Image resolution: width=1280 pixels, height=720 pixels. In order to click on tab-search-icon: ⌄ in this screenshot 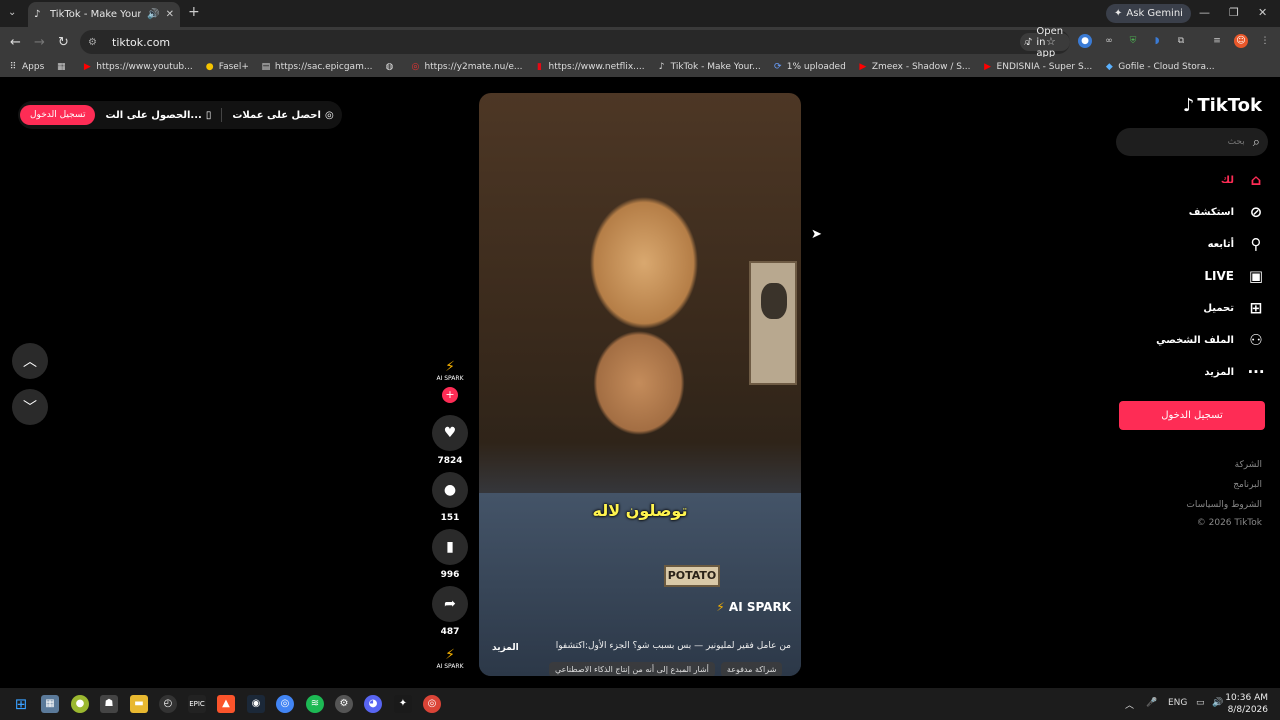, I will do `click(12, 12)`.